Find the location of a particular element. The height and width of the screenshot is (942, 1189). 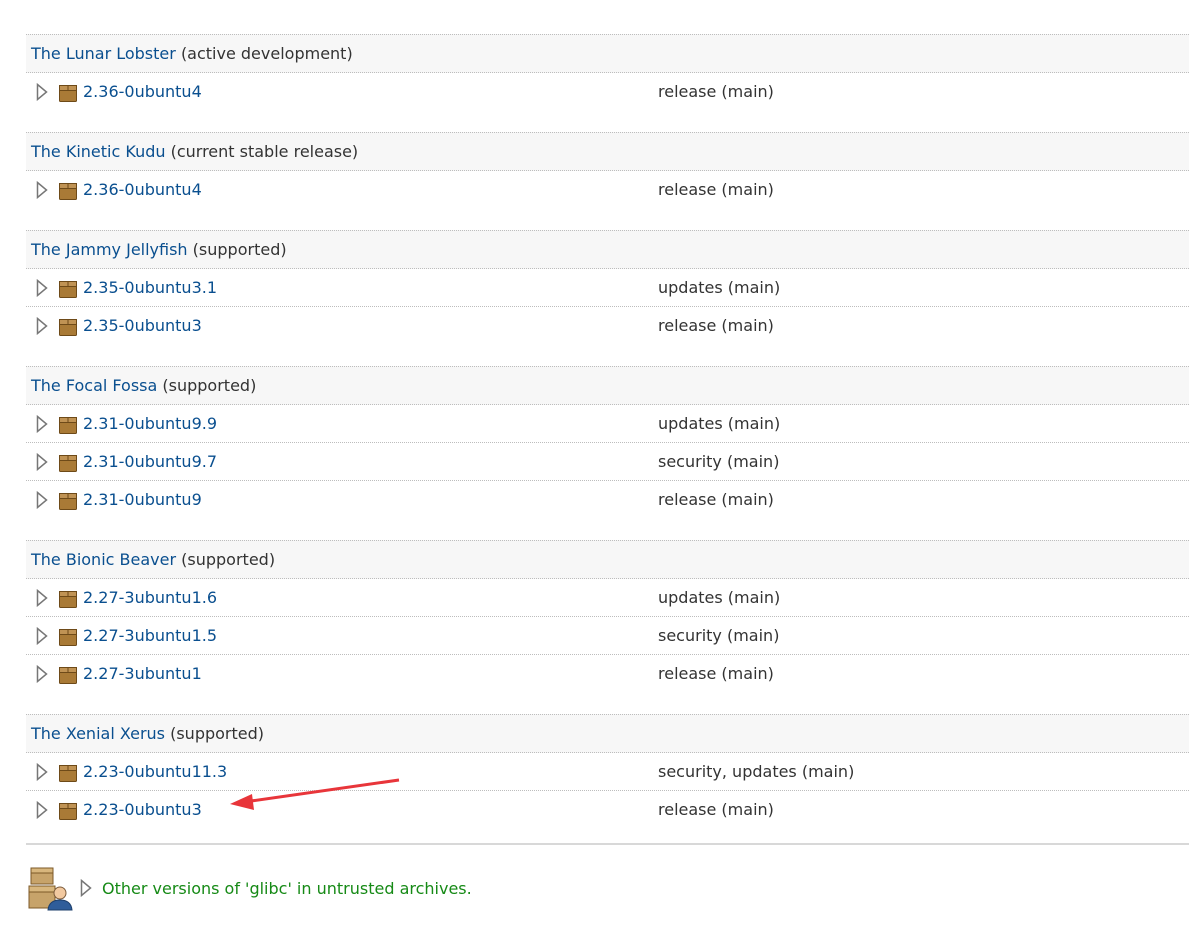

series-link: The Jammy Jellyfish is located at coordinates (109, 249).